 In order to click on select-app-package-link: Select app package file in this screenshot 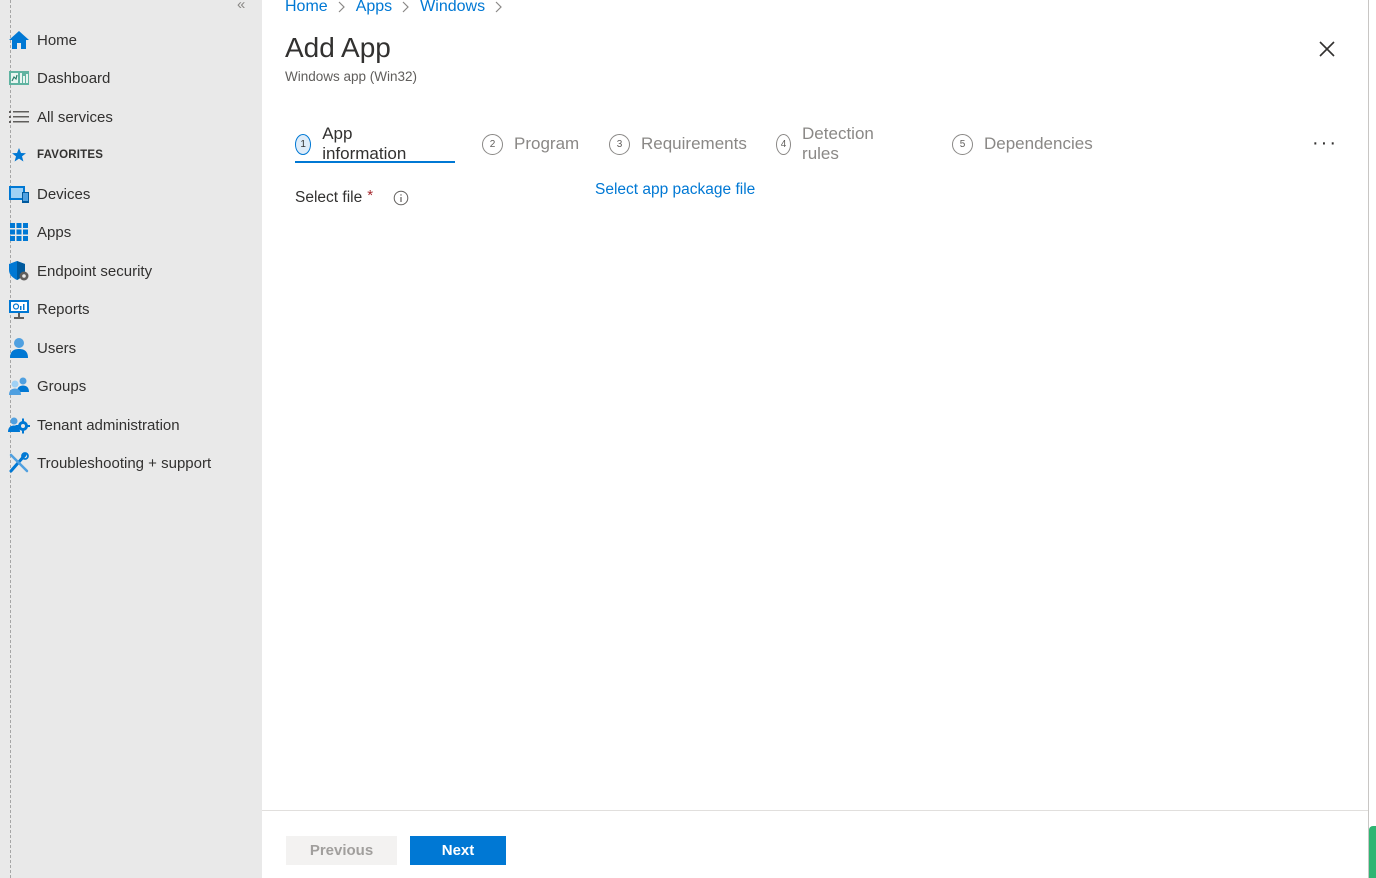, I will do `click(675, 190)`.